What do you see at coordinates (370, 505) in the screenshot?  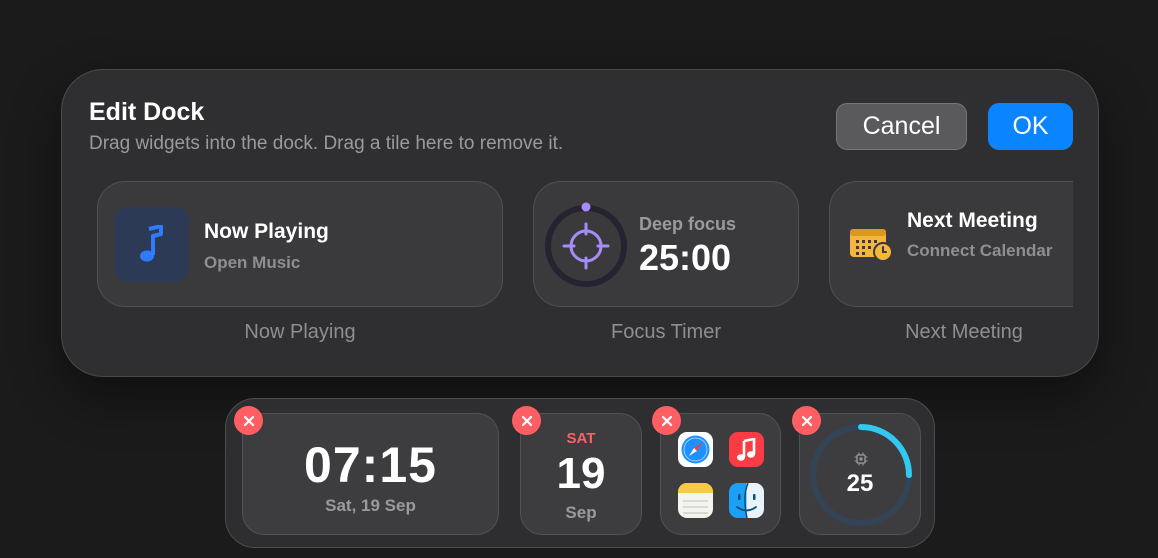 I see `clock-date: Sat, 19 Sep` at bounding box center [370, 505].